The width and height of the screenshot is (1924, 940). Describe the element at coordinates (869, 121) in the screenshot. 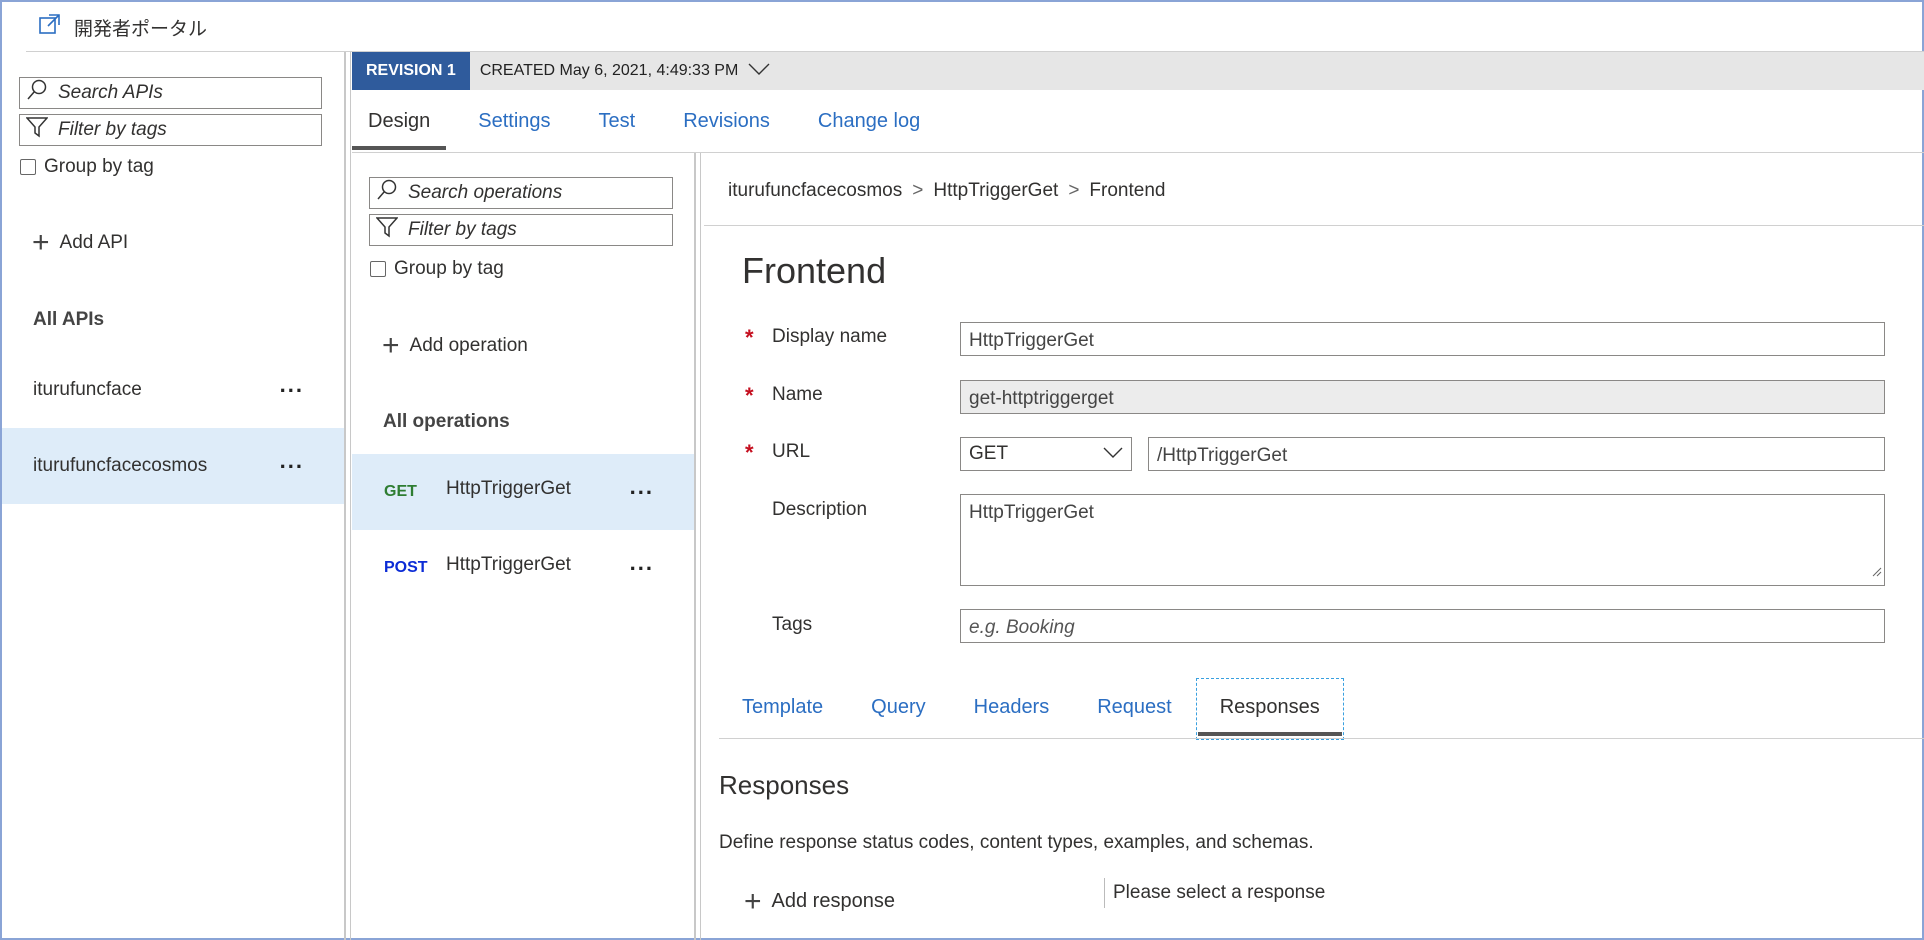

I see `tab-change-log: Change log` at that location.